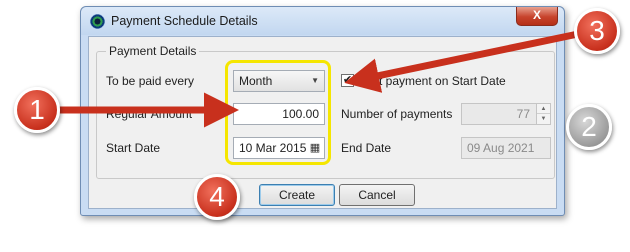  Describe the element at coordinates (149, 114) in the screenshot. I see `regular-amount-label: Regular Amount` at that location.